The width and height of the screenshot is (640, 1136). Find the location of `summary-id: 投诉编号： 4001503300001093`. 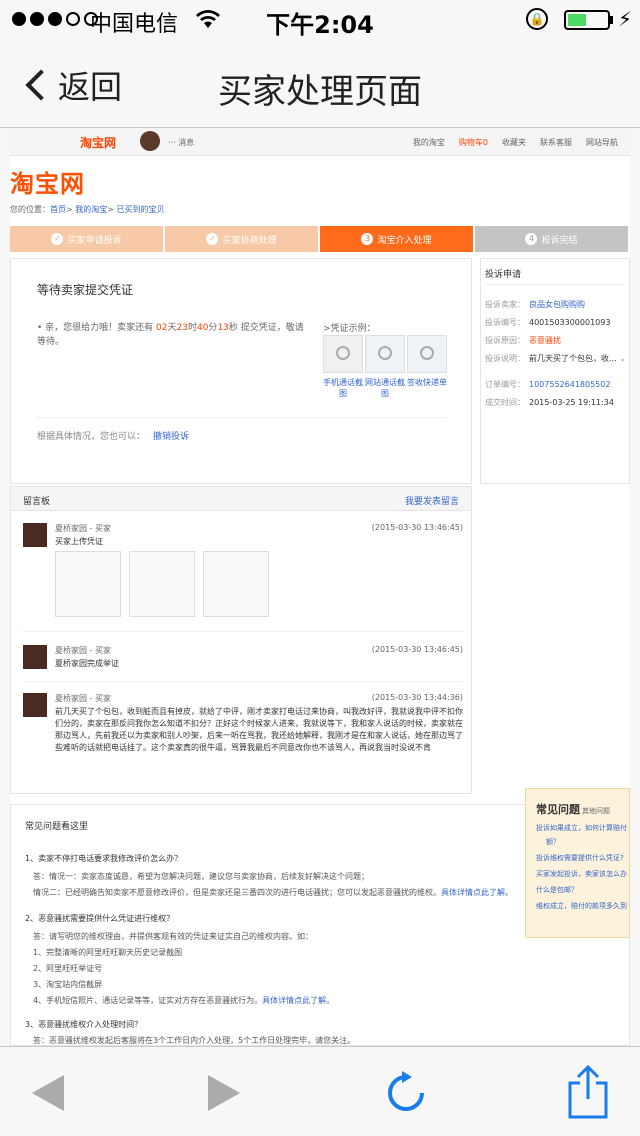

summary-id: 投诉编号： 4001503300001093 is located at coordinates (548, 322).